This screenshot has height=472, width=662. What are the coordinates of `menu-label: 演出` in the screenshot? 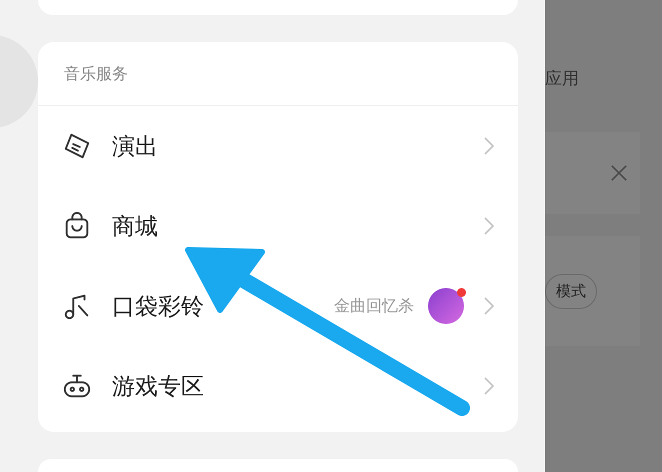 It's located at (135, 147).